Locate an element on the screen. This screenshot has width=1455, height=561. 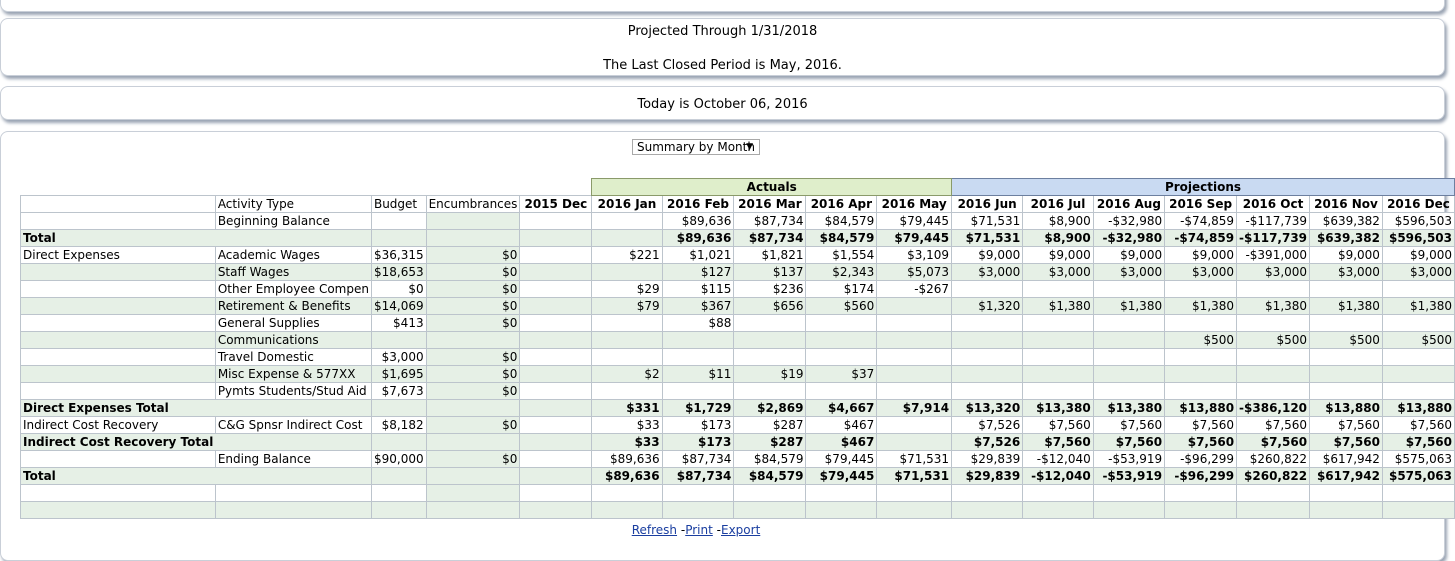
export-link: Export is located at coordinates (740, 530).